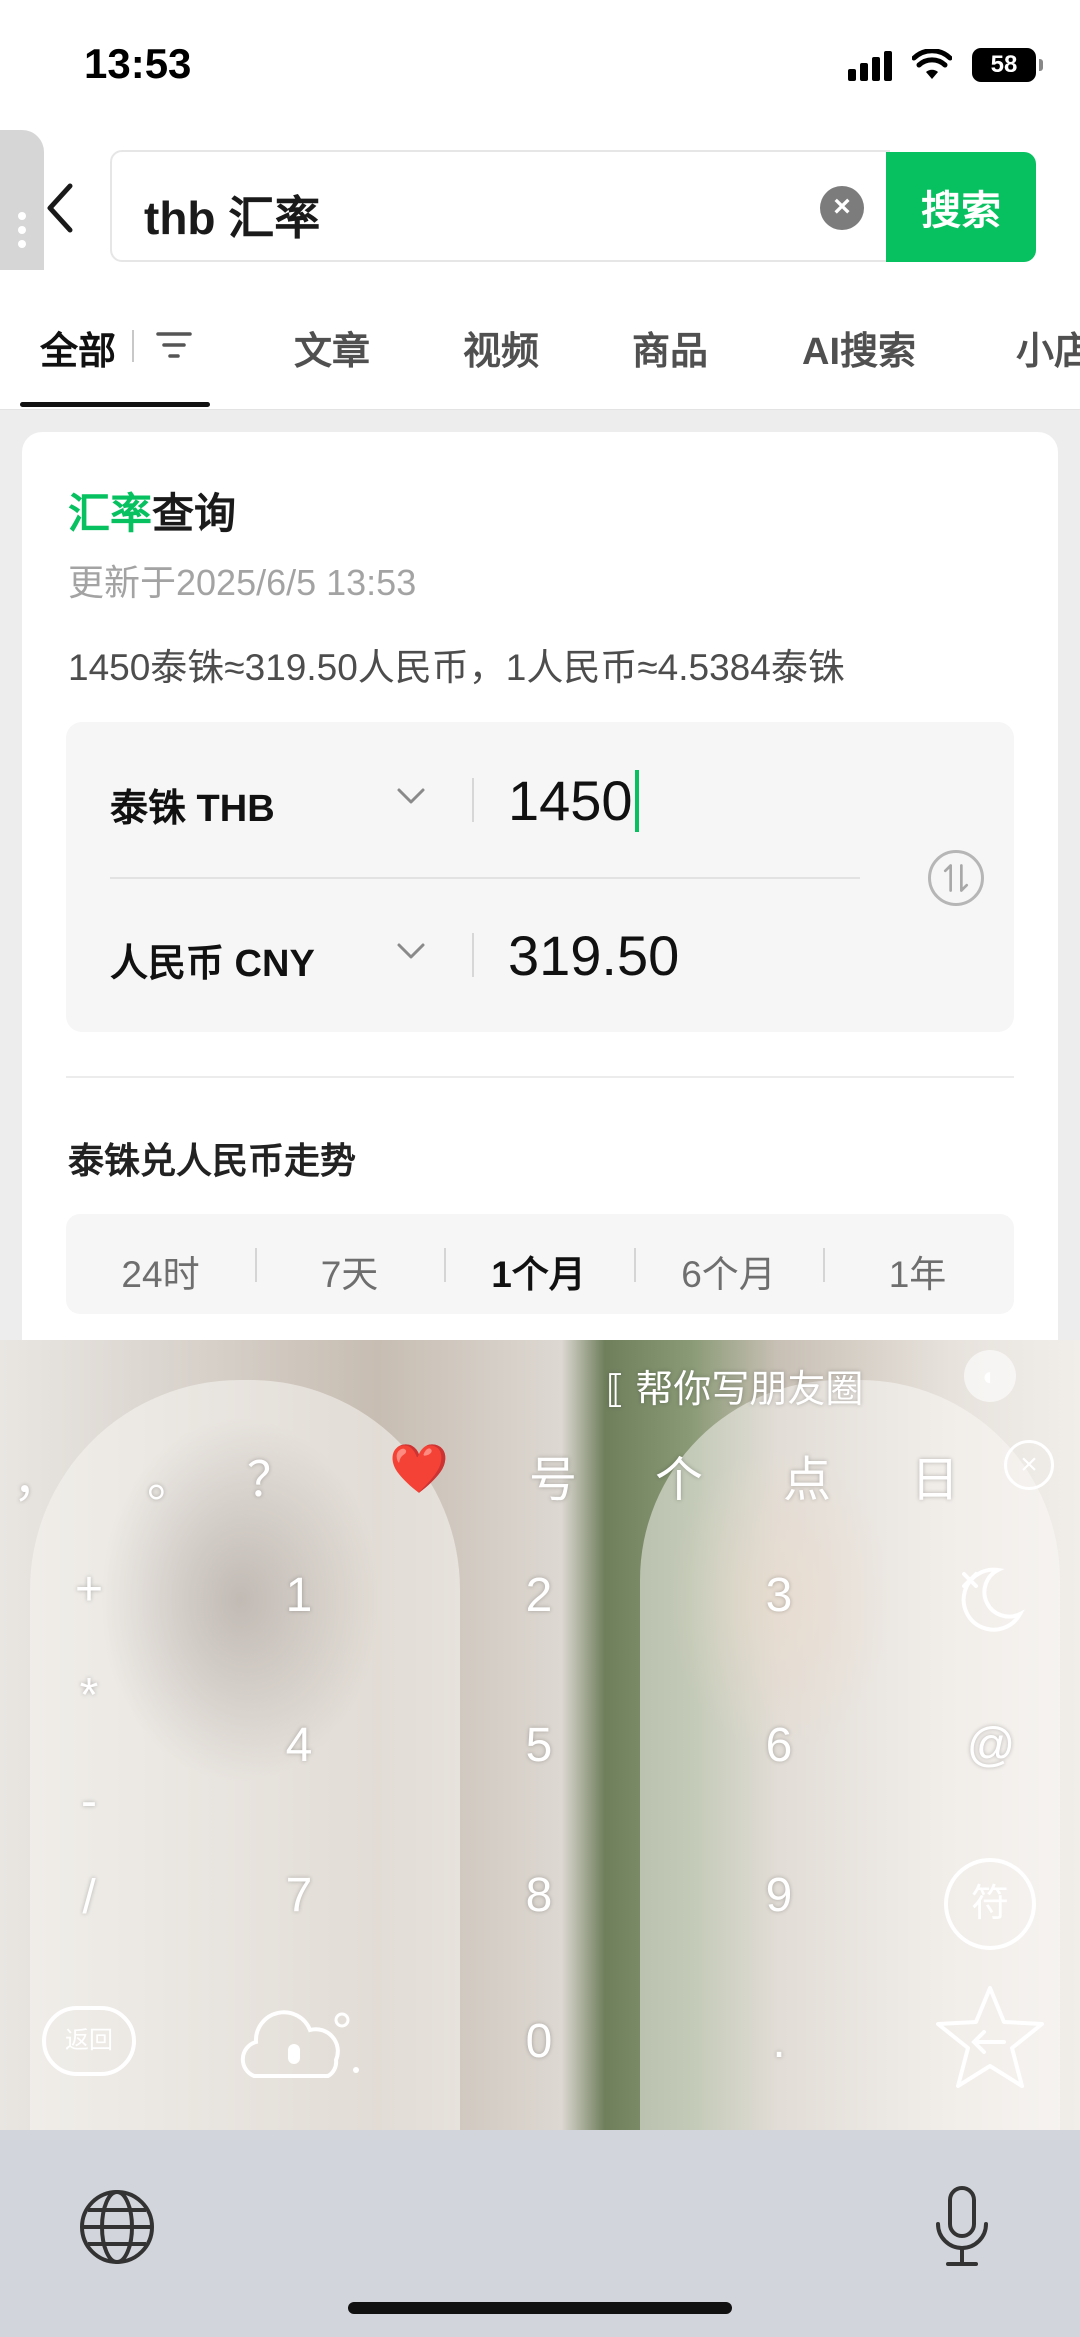  I want to click on clear-icon: ×, so click(842, 208).